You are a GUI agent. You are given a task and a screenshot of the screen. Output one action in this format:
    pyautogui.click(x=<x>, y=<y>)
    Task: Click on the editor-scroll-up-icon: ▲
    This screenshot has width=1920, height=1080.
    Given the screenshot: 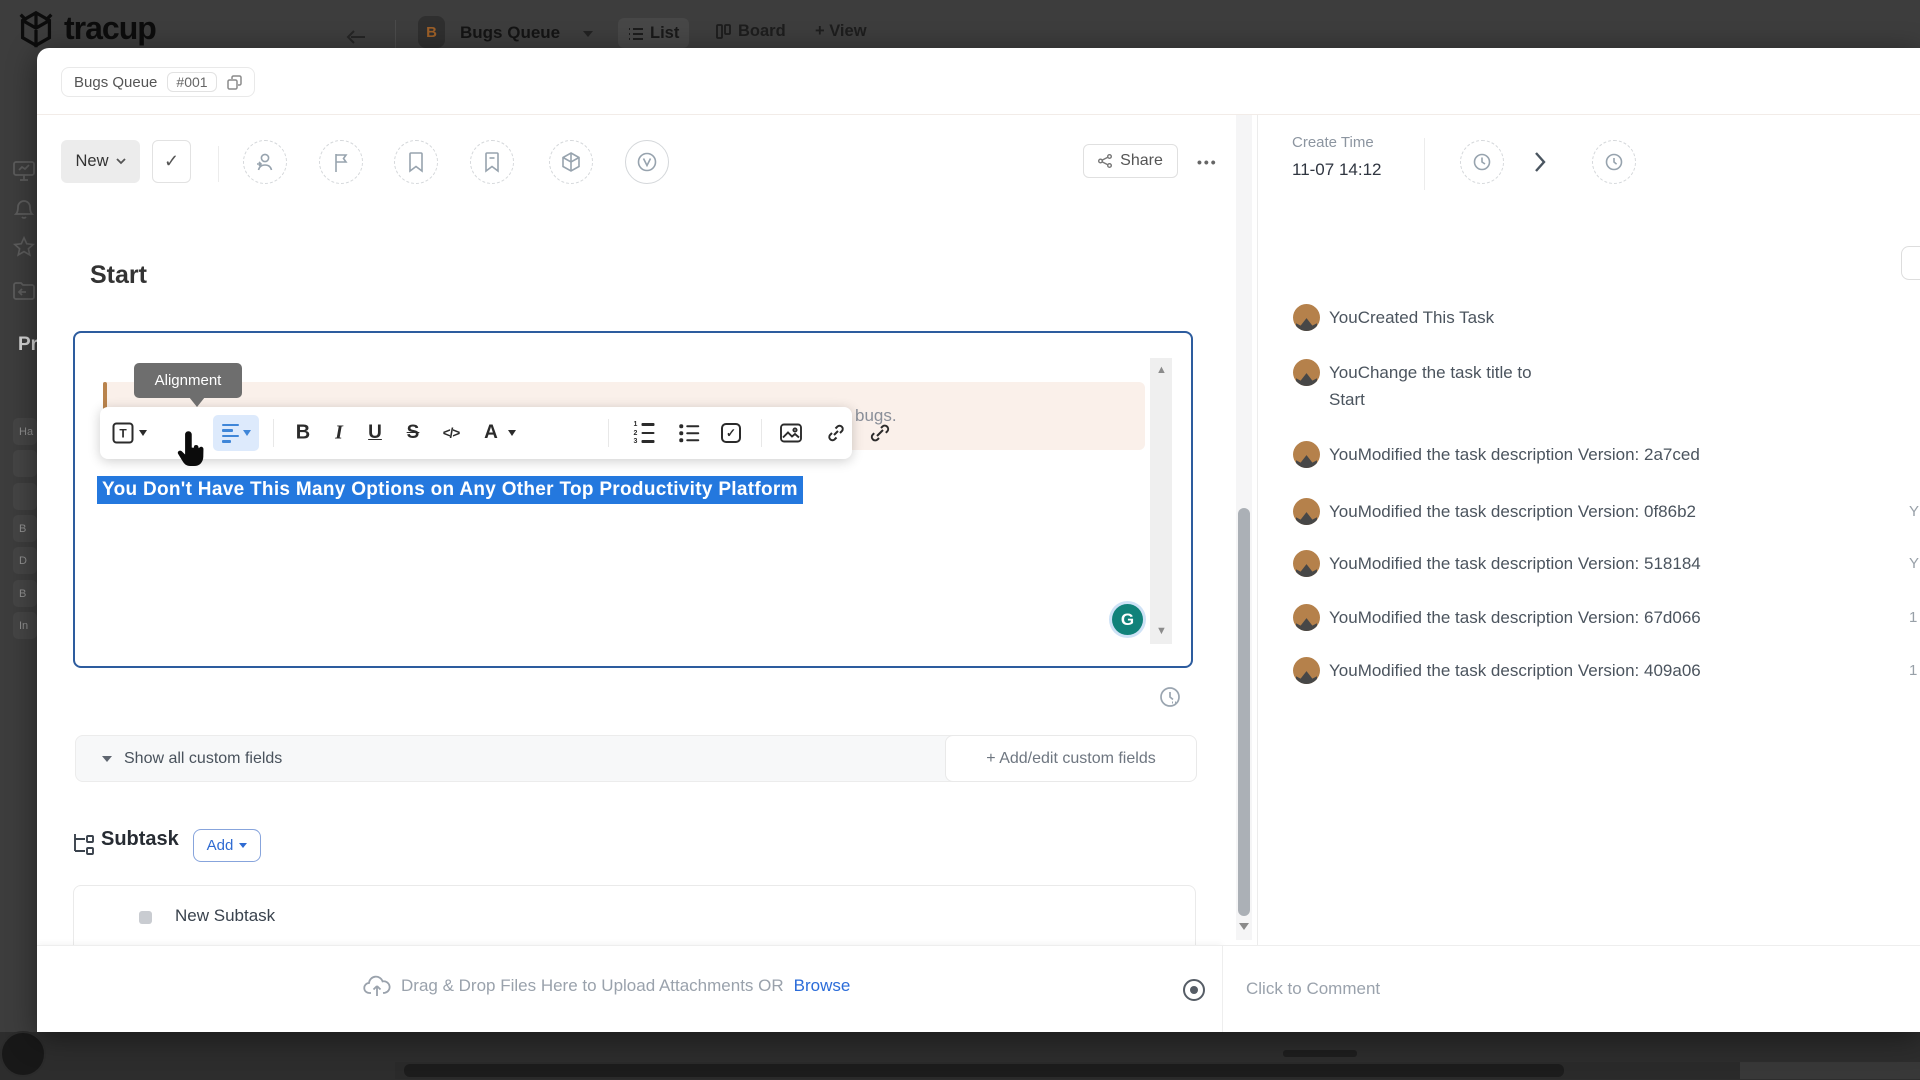 What is the action you would take?
    pyautogui.click(x=1161, y=370)
    